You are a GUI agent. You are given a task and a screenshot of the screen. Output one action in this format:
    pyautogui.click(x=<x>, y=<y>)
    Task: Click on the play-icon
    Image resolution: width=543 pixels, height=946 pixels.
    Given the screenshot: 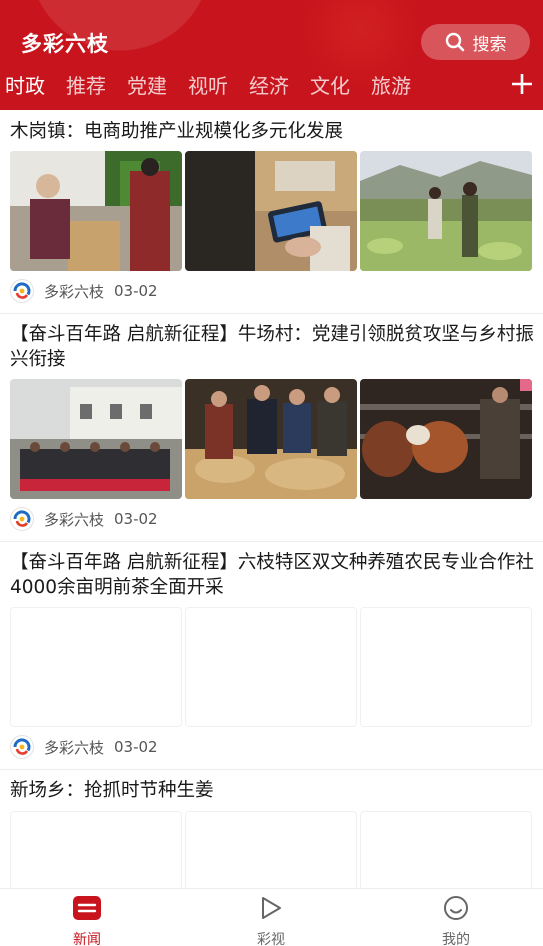 What is the action you would take?
    pyautogui.click(x=271, y=910)
    